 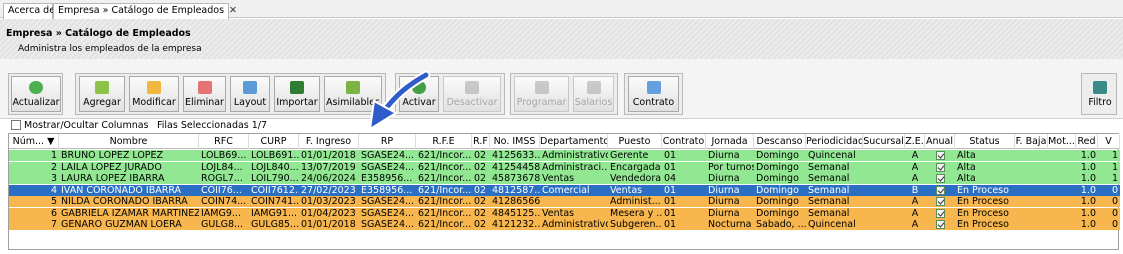 What do you see at coordinates (481, 141) in the screenshot?
I see `column-header-rf: R.F` at bounding box center [481, 141].